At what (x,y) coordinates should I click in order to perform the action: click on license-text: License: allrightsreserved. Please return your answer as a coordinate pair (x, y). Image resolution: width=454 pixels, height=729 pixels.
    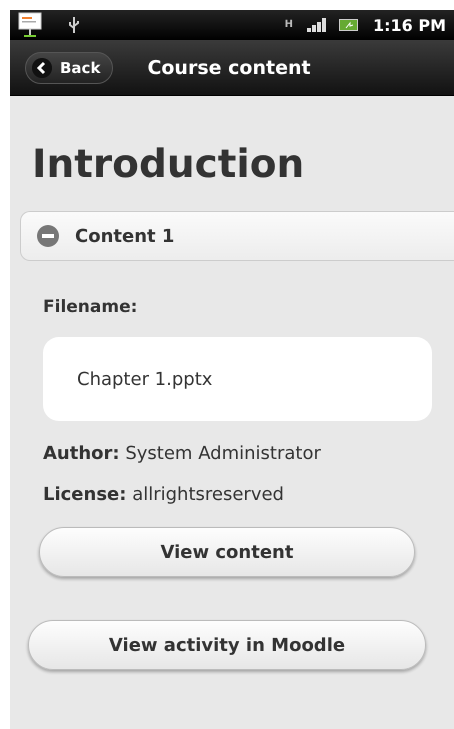
    Looking at the image, I should click on (164, 494).